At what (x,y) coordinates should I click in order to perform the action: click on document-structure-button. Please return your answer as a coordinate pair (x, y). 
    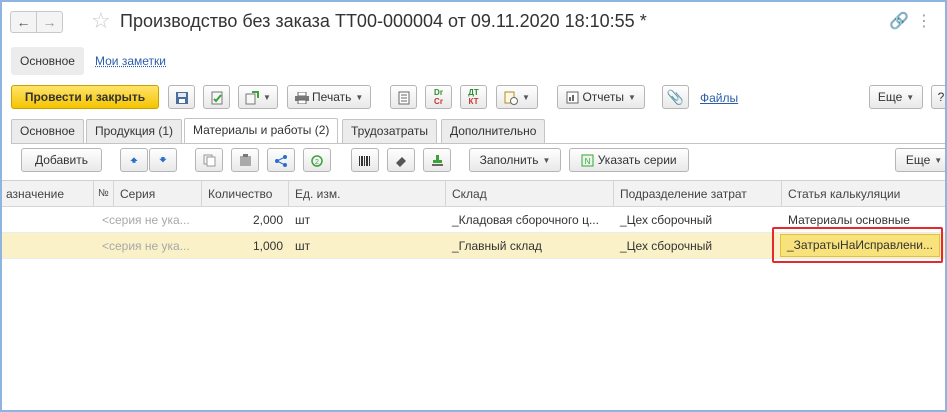
    Looking at the image, I should click on (403, 97).